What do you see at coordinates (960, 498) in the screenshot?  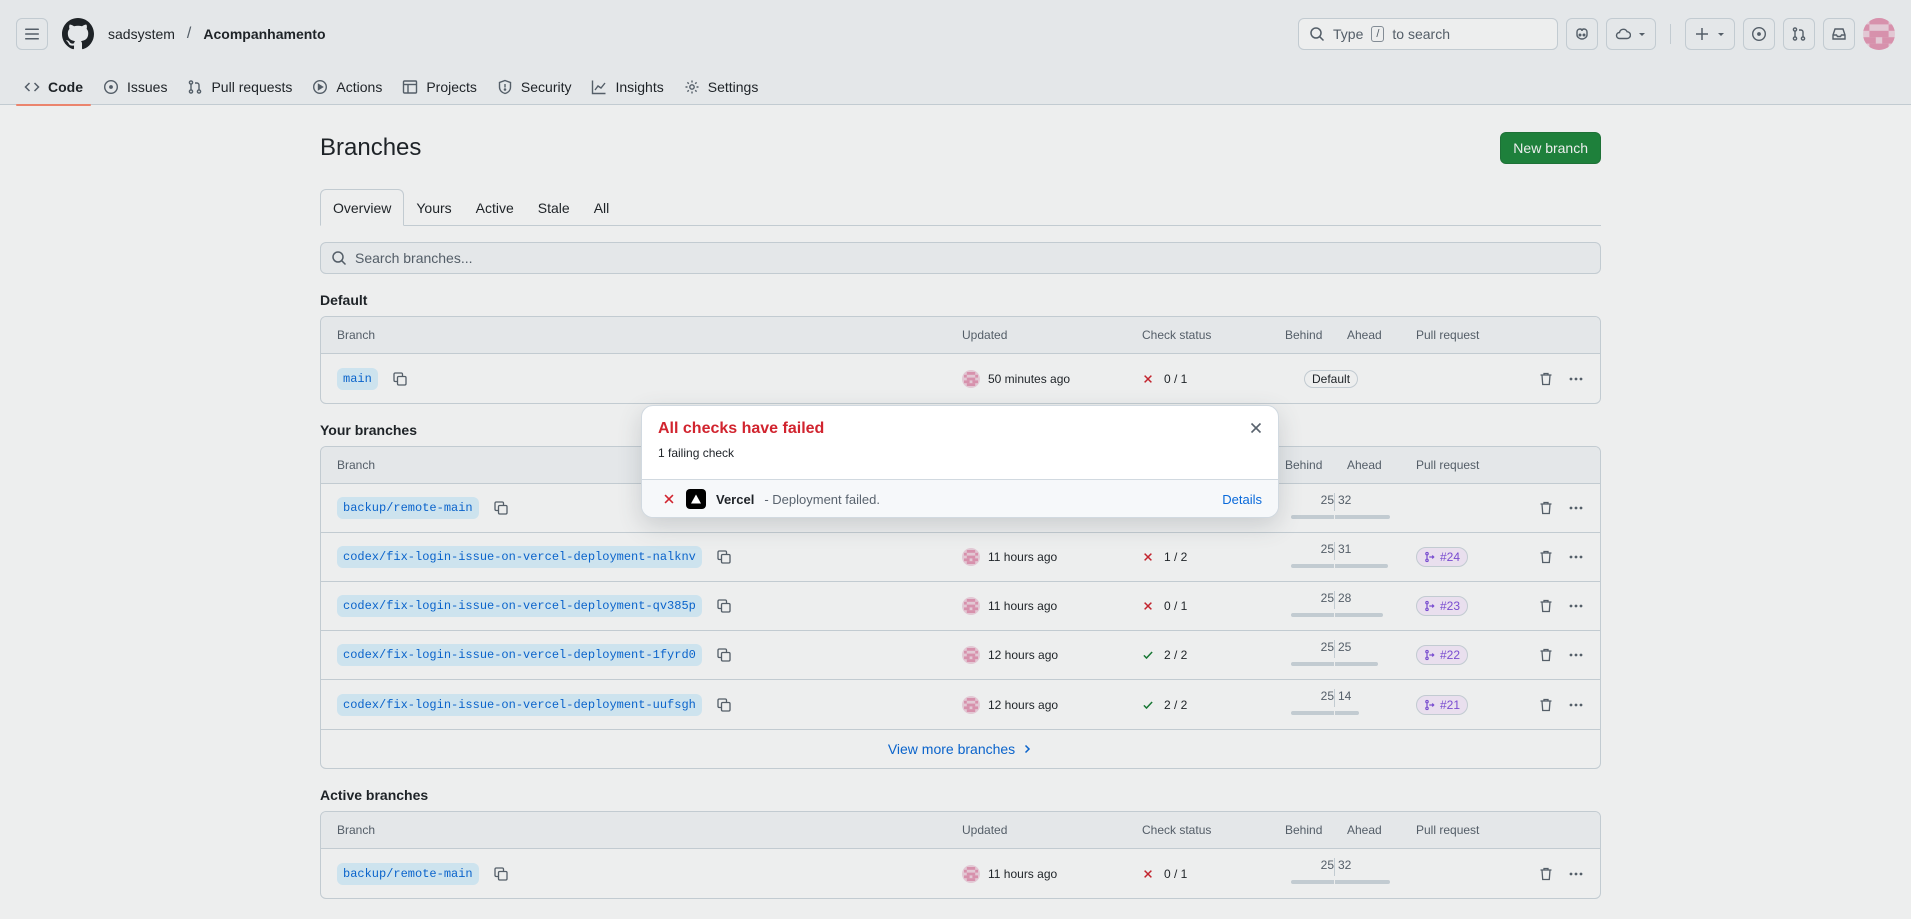 I see `check-run-row: Vercel - Deployment failed. Details` at bounding box center [960, 498].